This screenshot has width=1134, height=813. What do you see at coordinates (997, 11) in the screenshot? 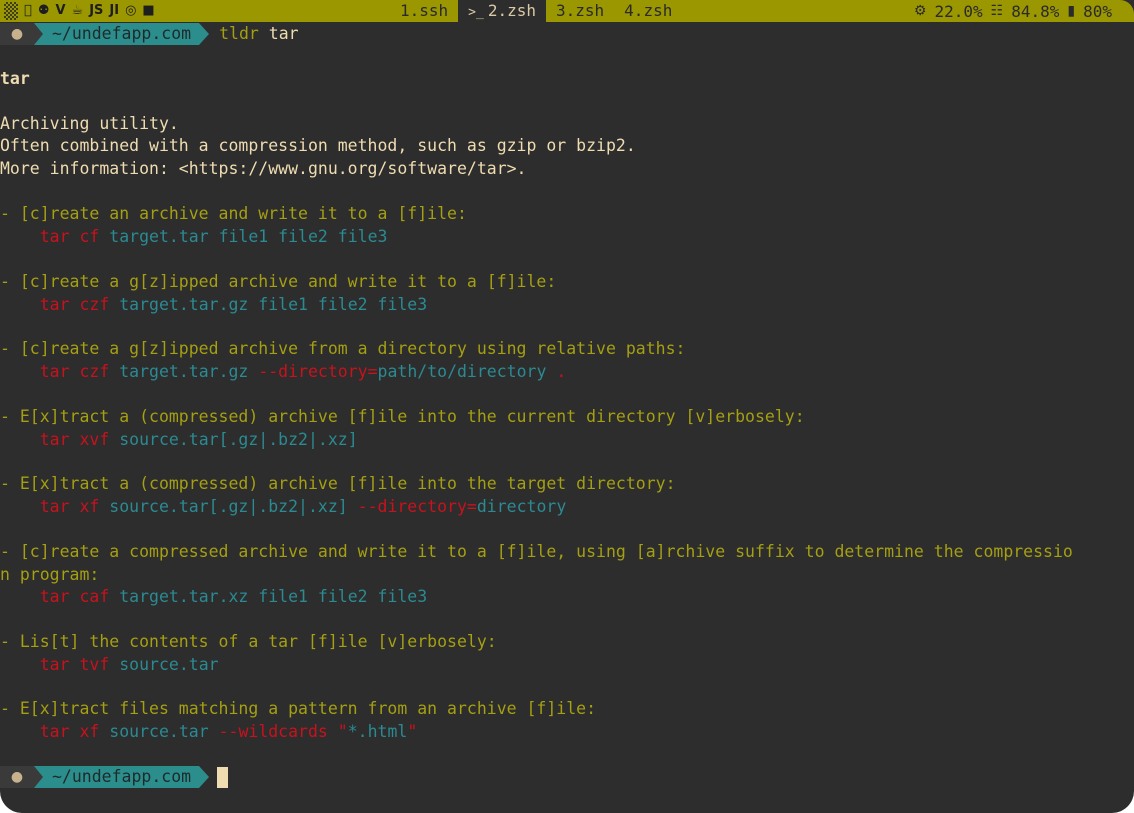
I see `memory-icon: ☷` at bounding box center [997, 11].